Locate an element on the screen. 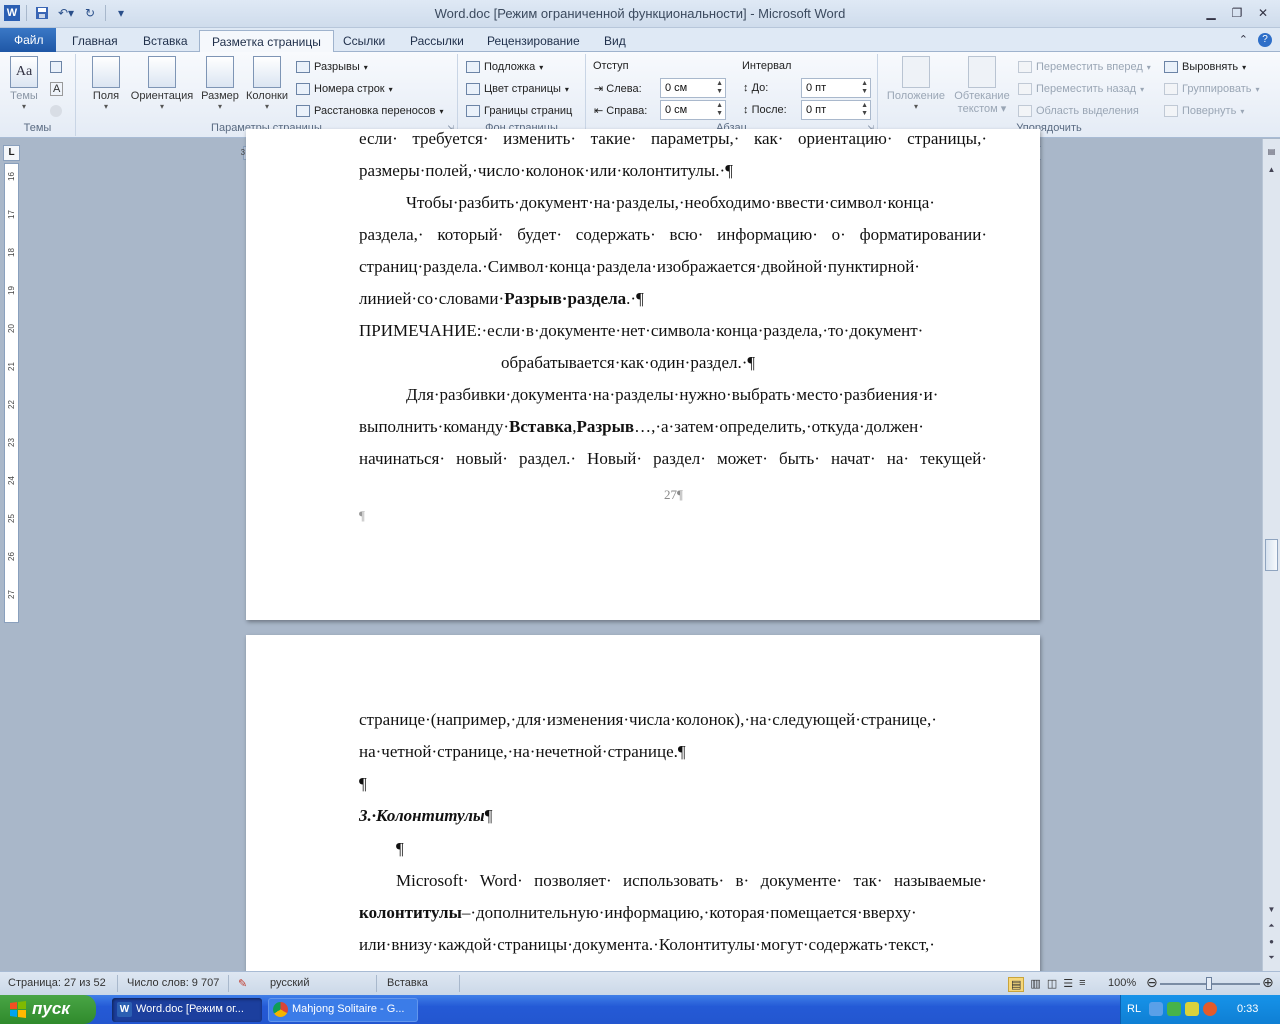  indent-right-field: 0 см ▲ ▼ is located at coordinates (693, 110).